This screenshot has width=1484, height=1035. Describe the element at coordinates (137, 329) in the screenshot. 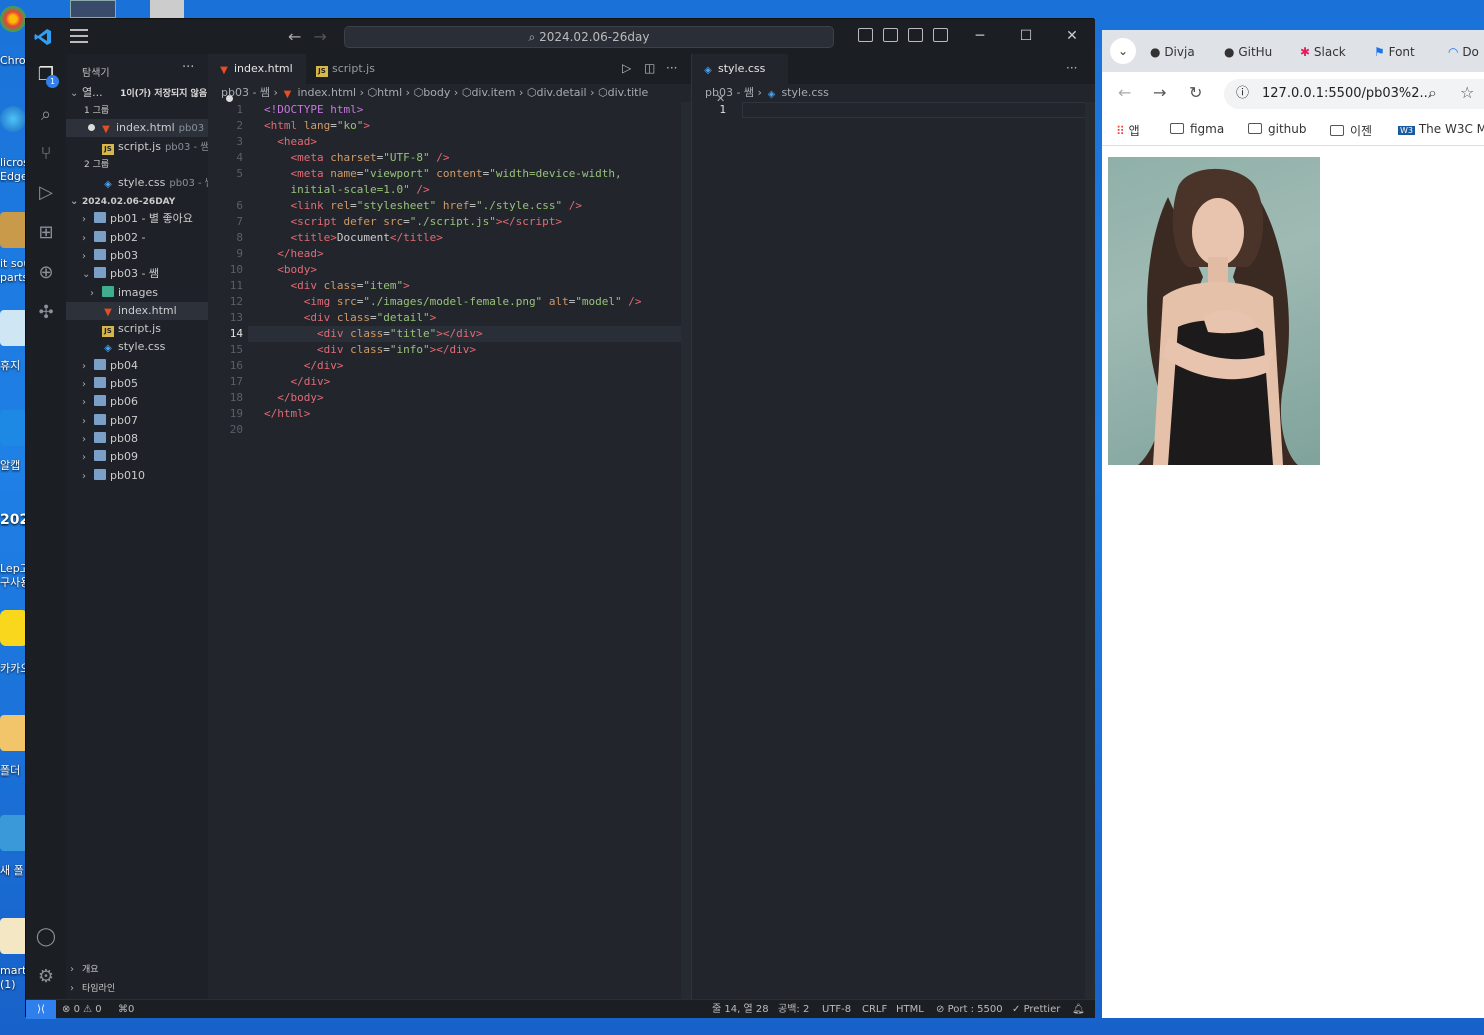

I see `file-item: JS script.js` at that location.